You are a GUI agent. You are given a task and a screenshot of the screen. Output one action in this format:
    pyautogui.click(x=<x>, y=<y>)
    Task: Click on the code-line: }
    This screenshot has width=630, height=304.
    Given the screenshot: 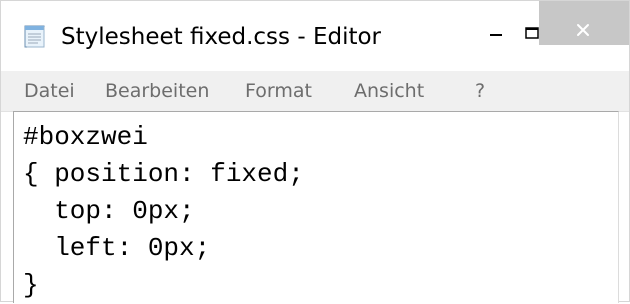 What is the action you would take?
    pyautogui.click(x=31, y=285)
    